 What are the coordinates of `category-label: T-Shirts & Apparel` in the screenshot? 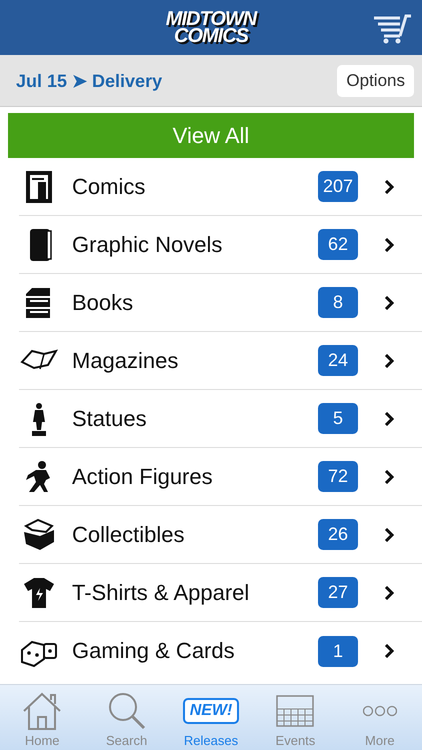 It's located at (161, 593).